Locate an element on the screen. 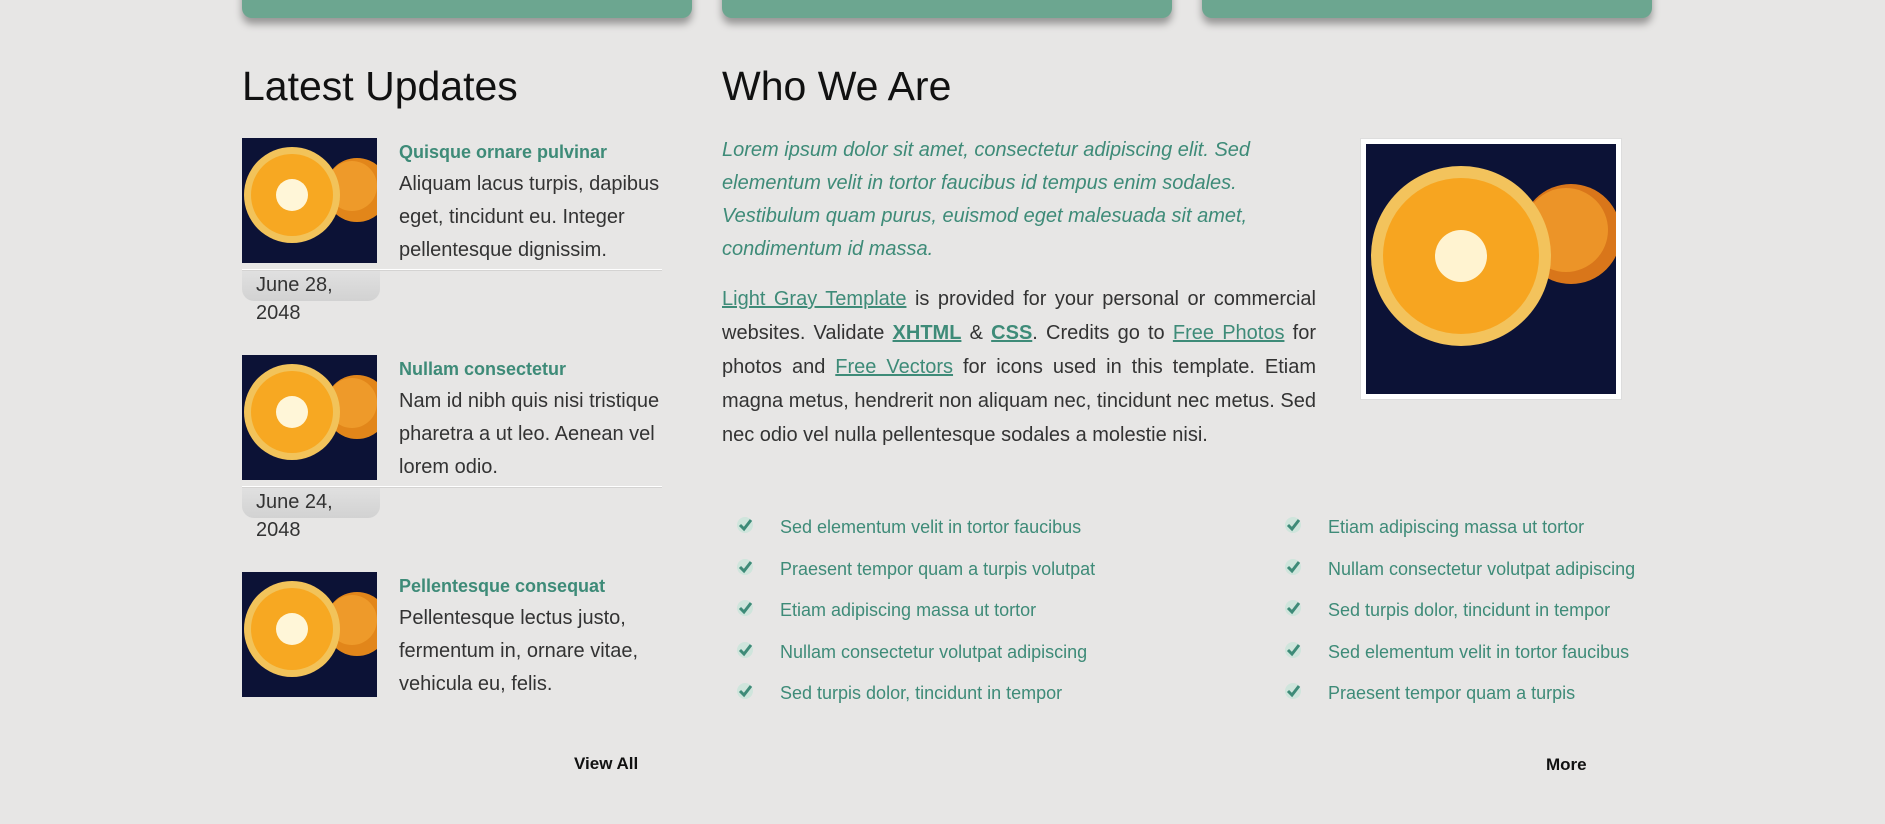 Image resolution: width=1885 pixels, height=824 pixels. list-item: Praesent tempor quam a turpis is located at coordinates (1459, 703).